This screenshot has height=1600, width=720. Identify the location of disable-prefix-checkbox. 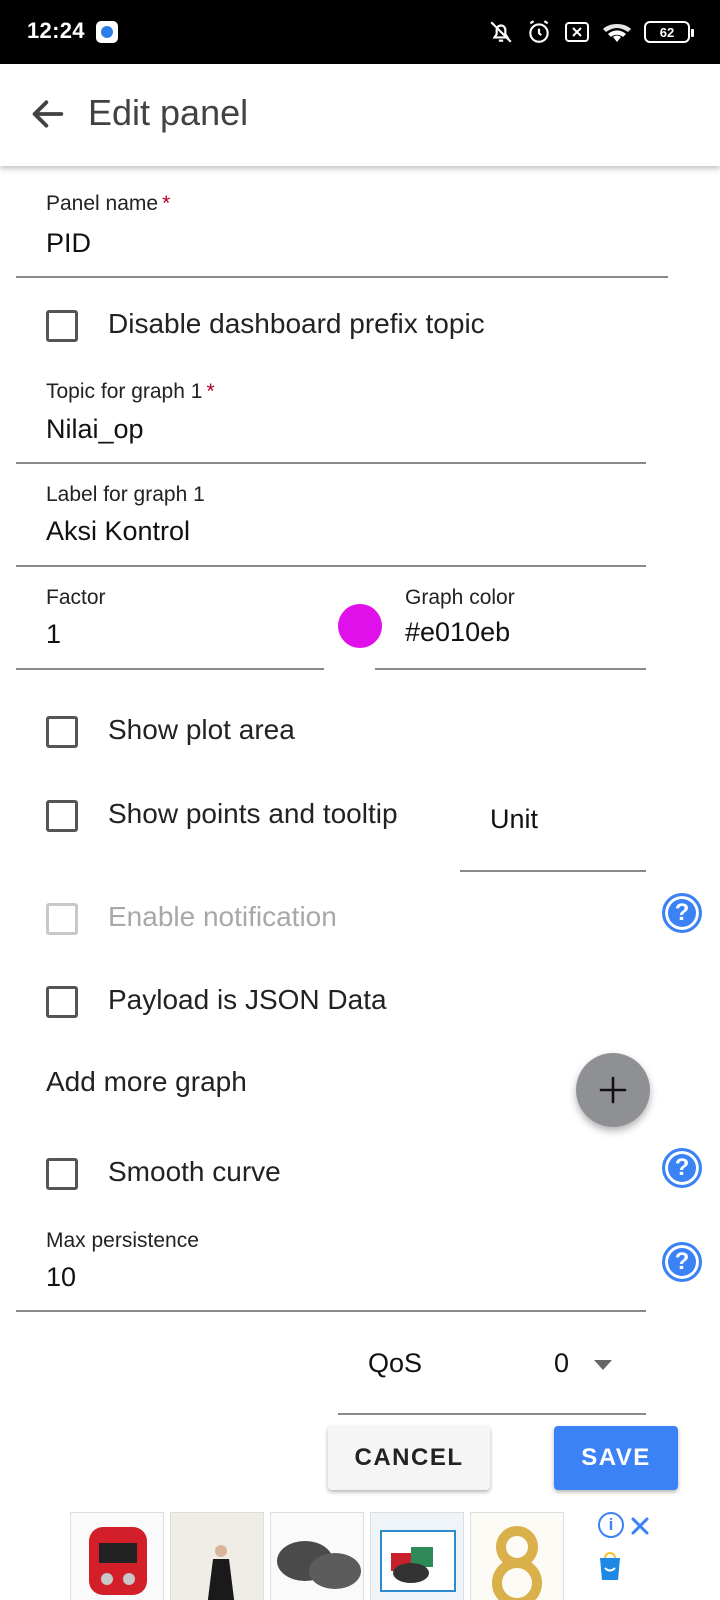
(62, 326).